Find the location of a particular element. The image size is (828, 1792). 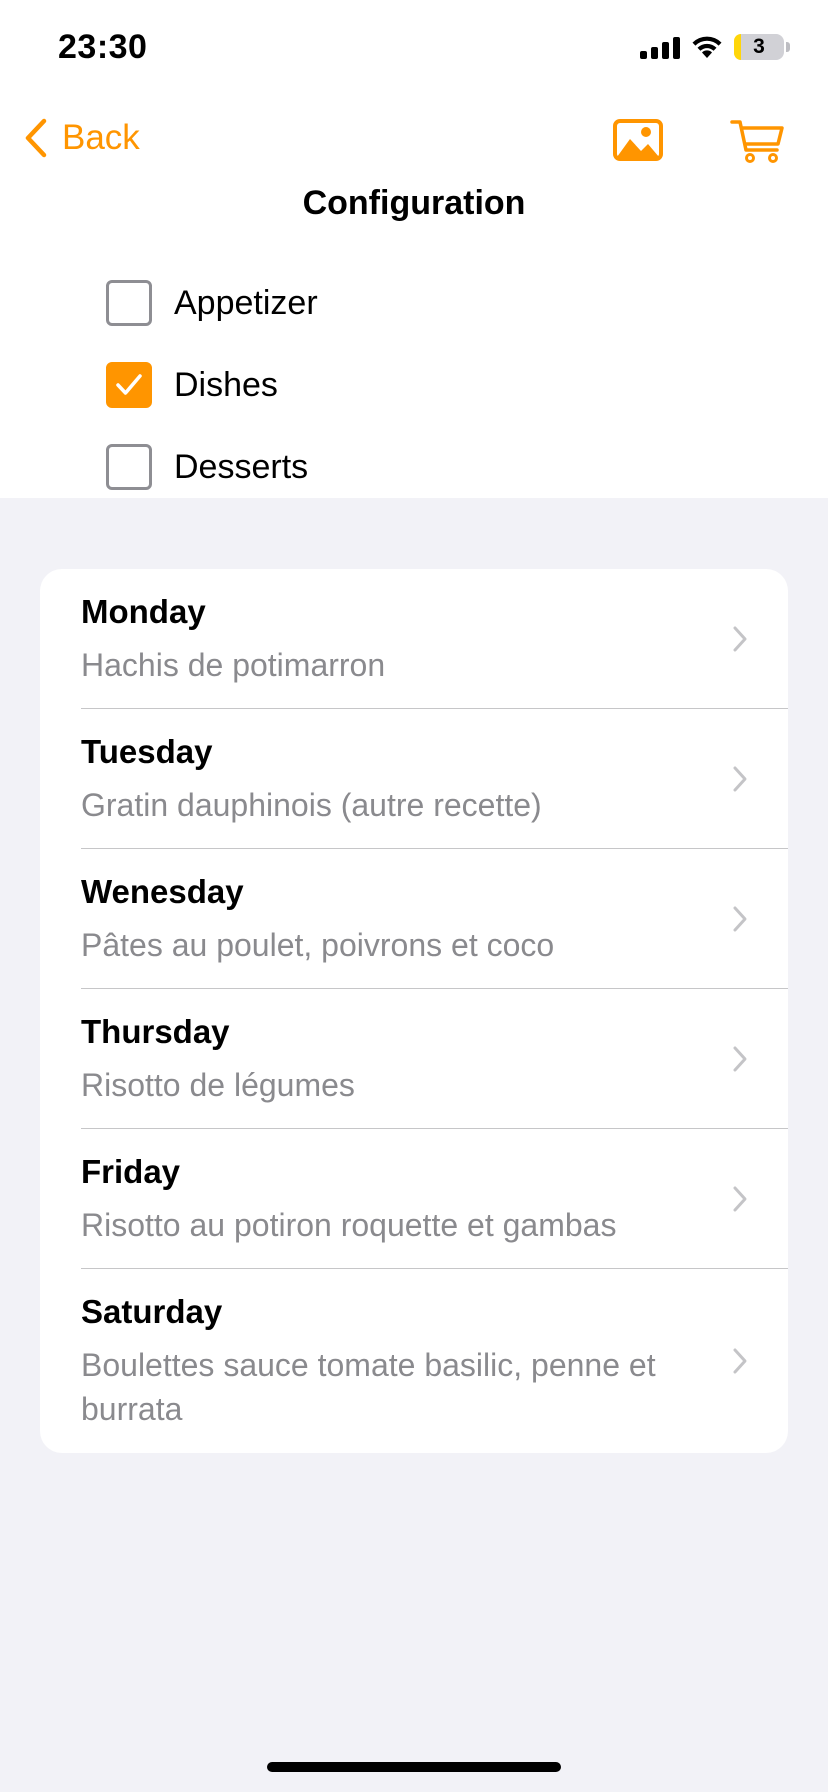

dishes-checkbox is located at coordinates (129, 385).